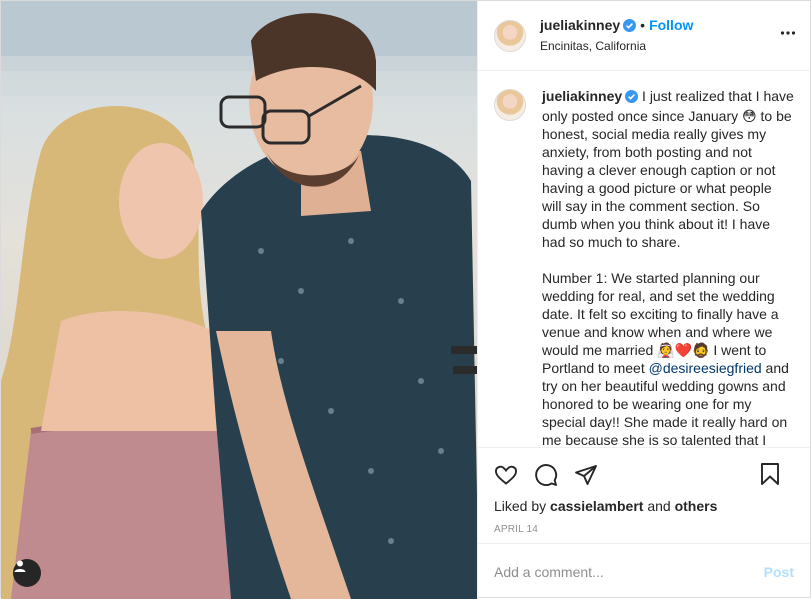 The height and width of the screenshot is (599, 811). What do you see at coordinates (671, 25) in the screenshot?
I see `follow-button: Follow` at bounding box center [671, 25].